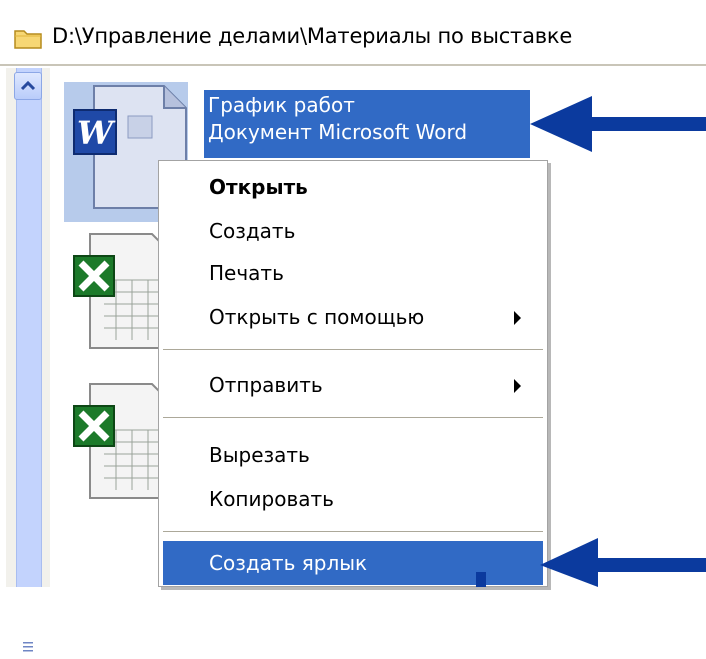 The image size is (706, 659). What do you see at coordinates (252, 231) in the screenshot?
I see `menu-item-label: Создать` at bounding box center [252, 231].